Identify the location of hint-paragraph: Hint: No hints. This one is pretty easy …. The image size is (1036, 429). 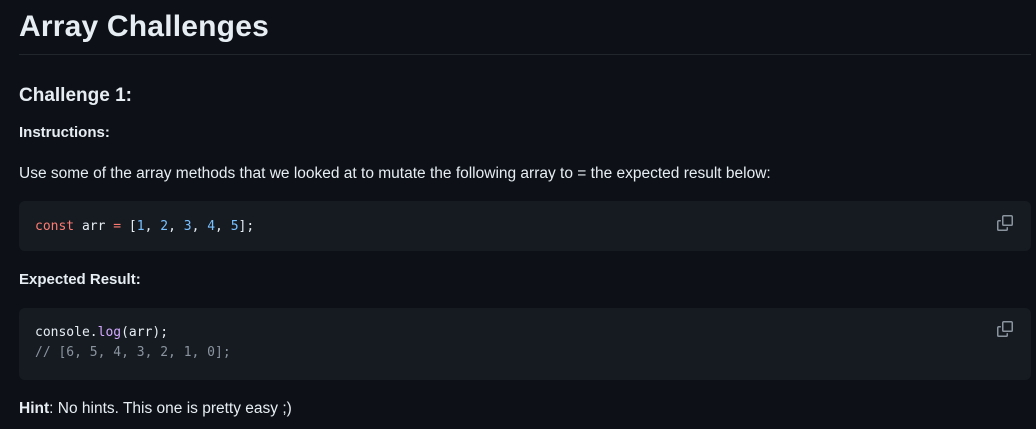
(155, 409).